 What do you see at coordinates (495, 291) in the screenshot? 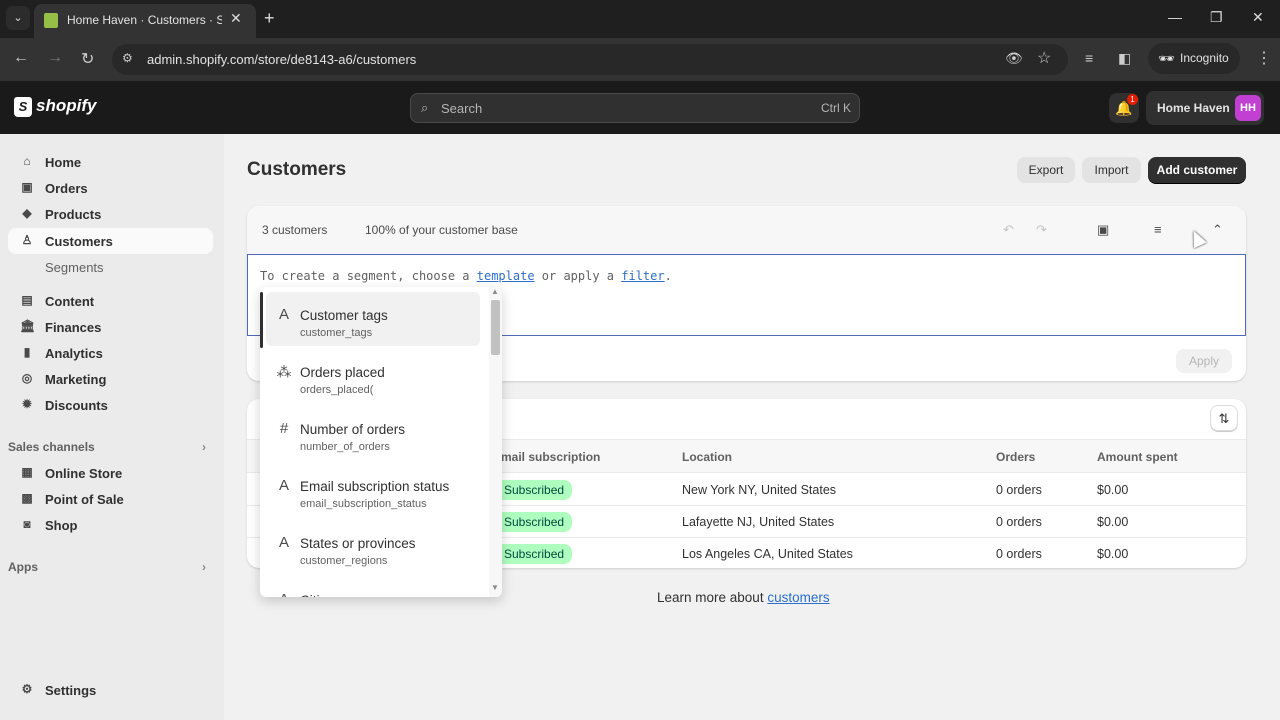
I see `scroll-up-icon: ▲` at bounding box center [495, 291].